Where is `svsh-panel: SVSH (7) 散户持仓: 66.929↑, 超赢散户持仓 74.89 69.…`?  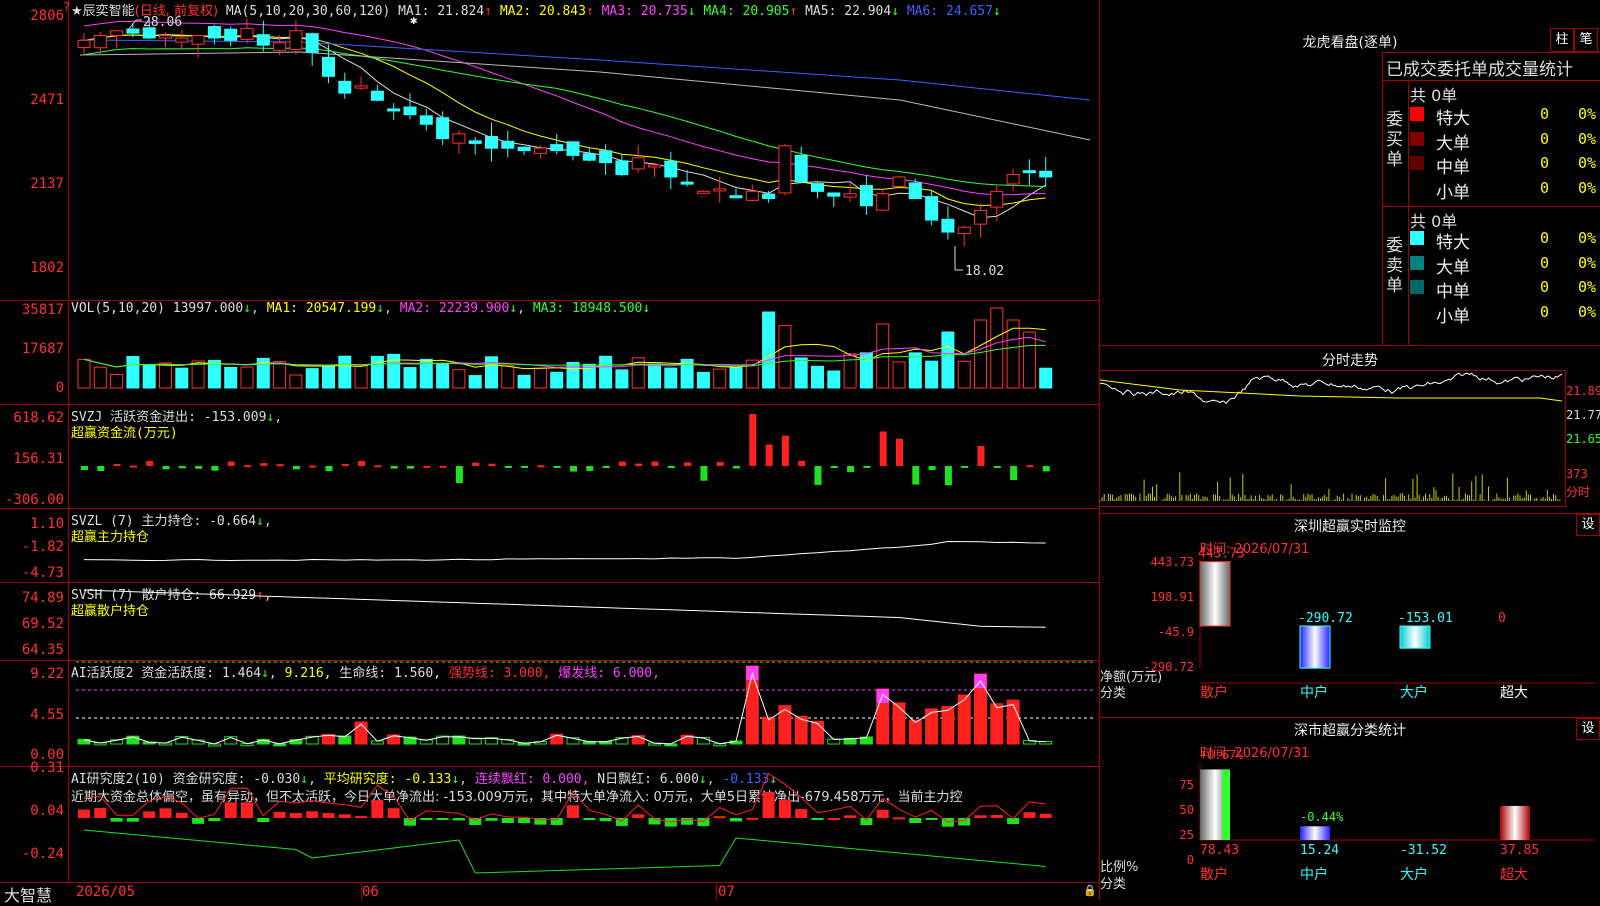 svsh-panel: SVSH (7) 散户持仓: 66.929↑, 超赢散户持仓 74.89 69.… is located at coordinates (549, 621).